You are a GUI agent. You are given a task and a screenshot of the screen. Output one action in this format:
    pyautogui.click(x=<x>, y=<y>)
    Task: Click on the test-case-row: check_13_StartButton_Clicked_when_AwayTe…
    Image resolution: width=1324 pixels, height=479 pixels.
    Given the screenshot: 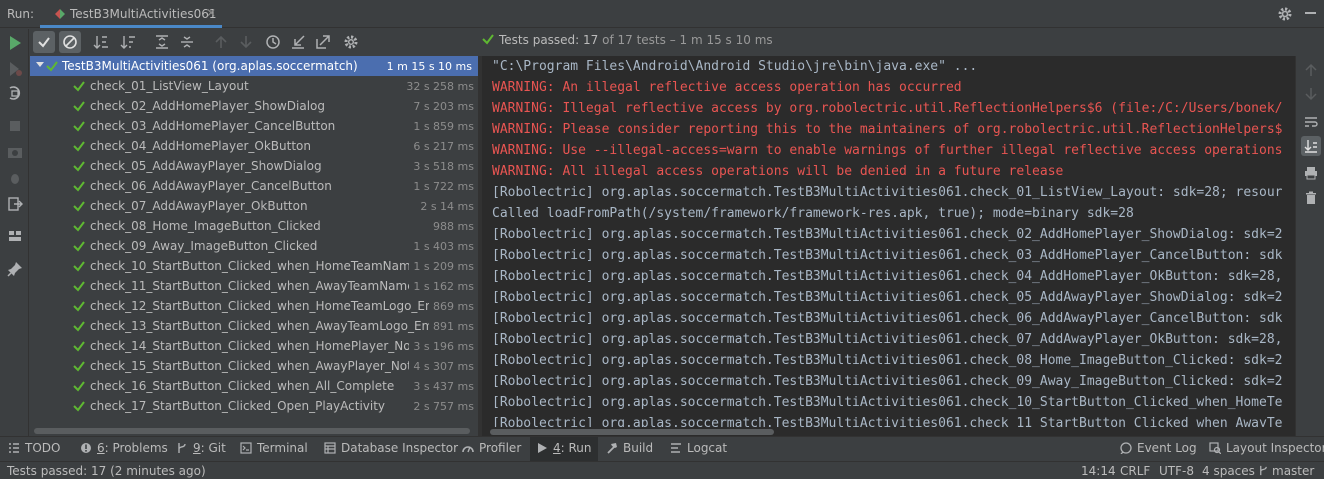 What is the action you would take?
    pyautogui.click(x=254, y=326)
    